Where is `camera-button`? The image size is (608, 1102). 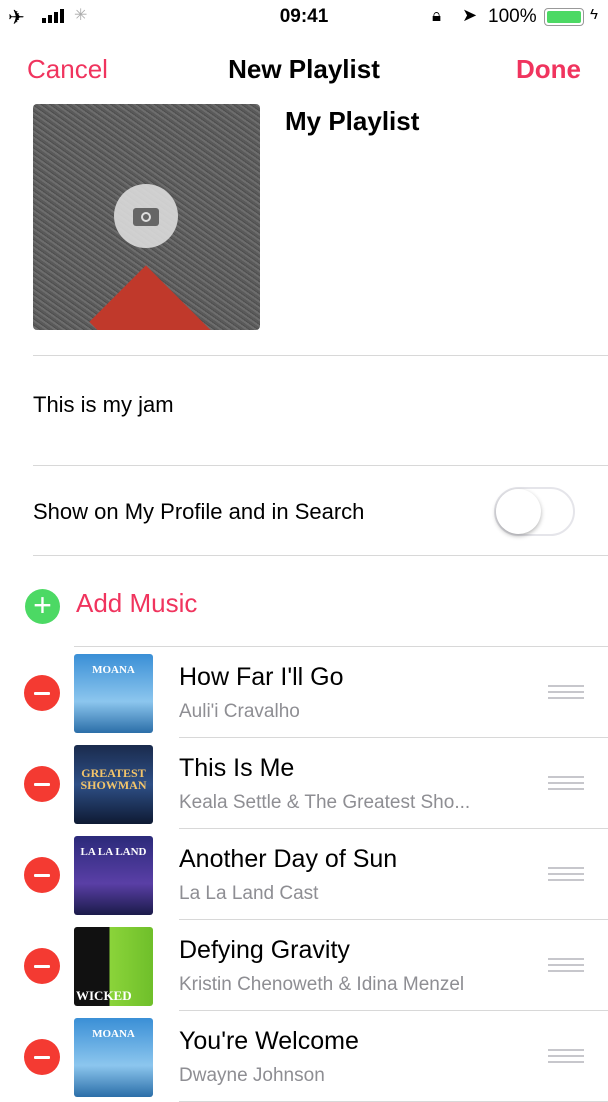
camera-button is located at coordinates (146, 216).